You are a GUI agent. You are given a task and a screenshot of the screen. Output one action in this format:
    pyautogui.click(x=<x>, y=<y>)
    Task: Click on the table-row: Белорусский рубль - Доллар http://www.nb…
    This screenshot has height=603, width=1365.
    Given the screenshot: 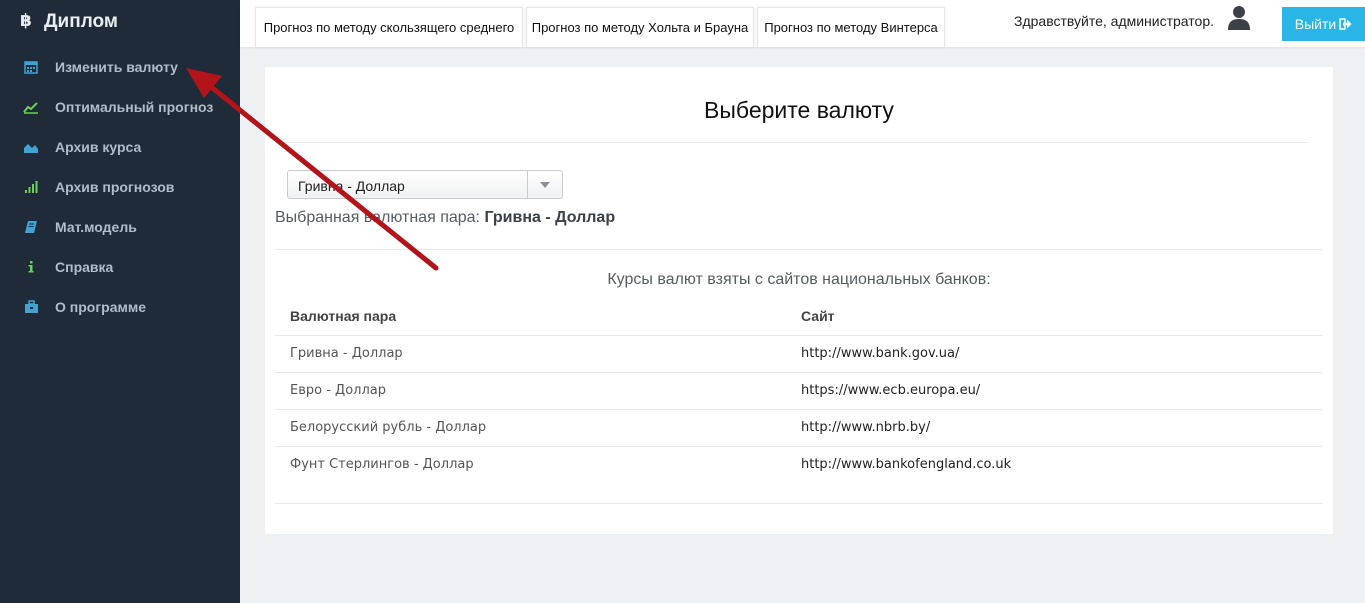 What is the action you would take?
    pyautogui.click(x=799, y=428)
    